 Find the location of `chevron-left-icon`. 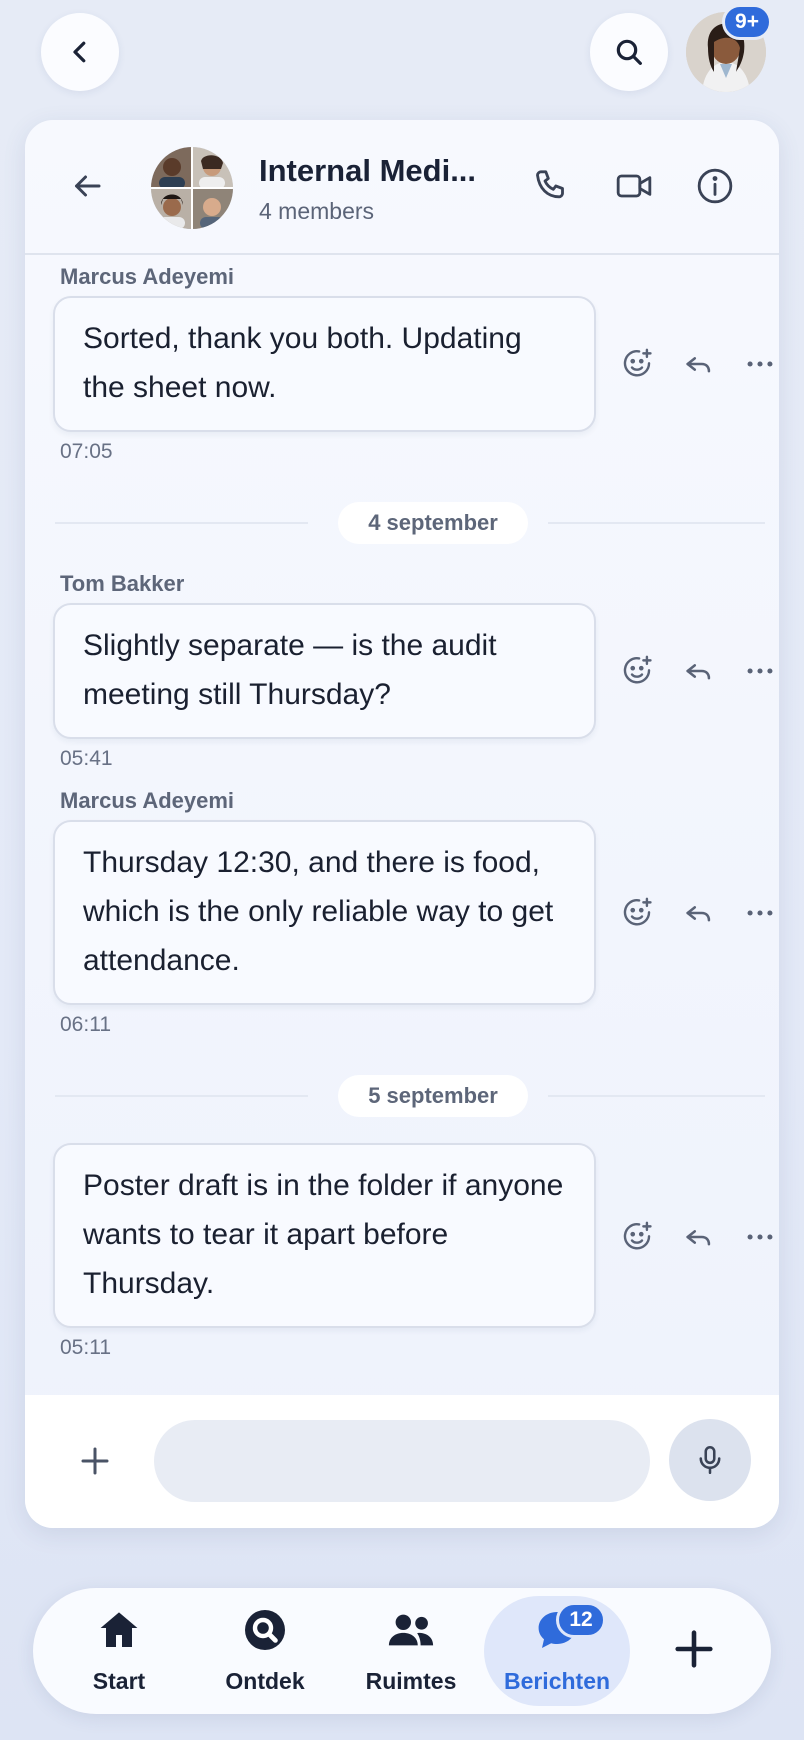

chevron-left-icon is located at coordinates (79, 52).